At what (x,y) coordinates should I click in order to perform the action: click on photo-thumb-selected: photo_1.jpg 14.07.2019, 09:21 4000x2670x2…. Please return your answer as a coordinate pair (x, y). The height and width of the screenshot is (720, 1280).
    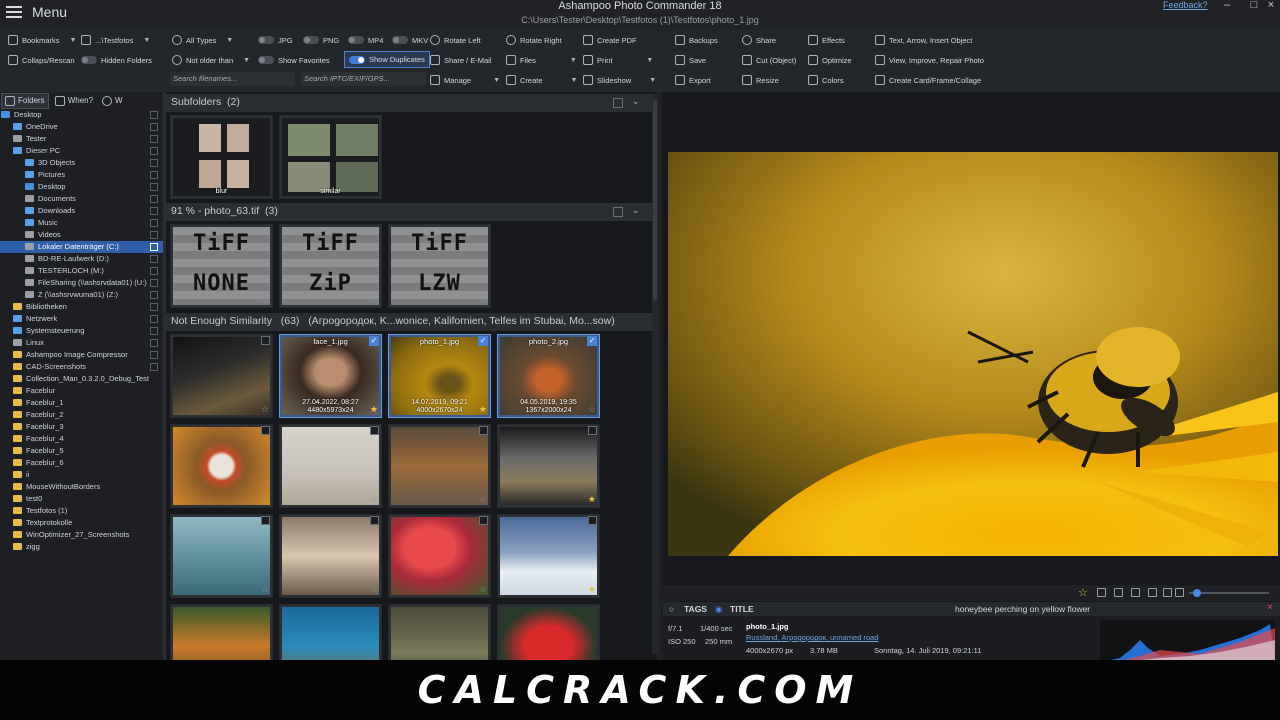
    Looking at the image, I should click on (439, 376).